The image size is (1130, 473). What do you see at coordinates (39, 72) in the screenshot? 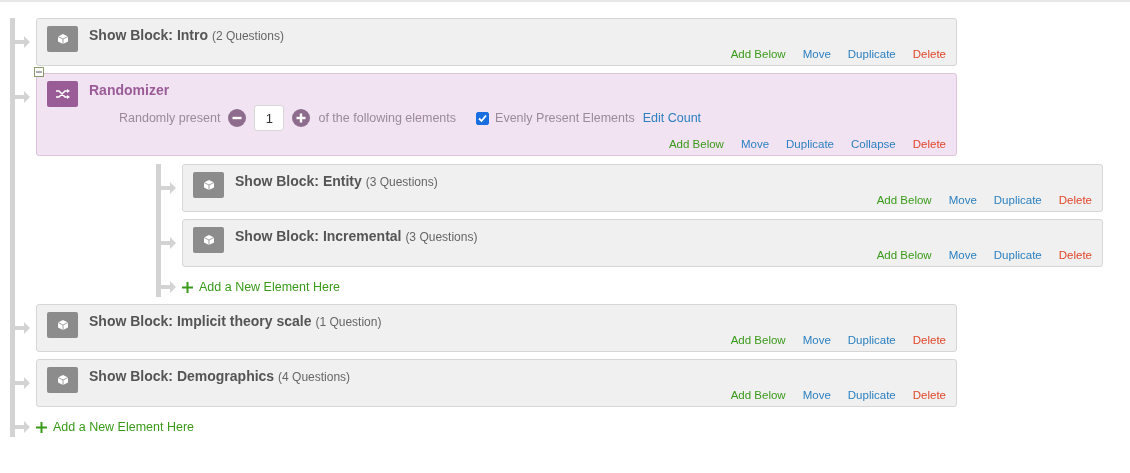
I see `collapse-icon` at bounding box center [39, 72].